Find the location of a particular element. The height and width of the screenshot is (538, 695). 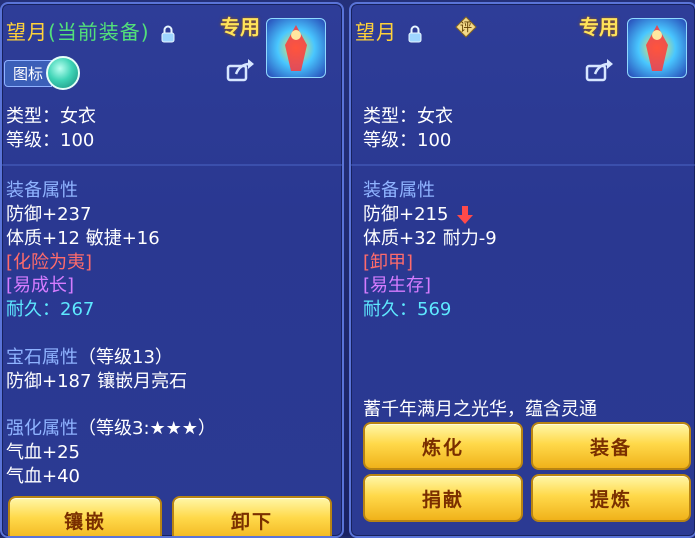

attribute-stats: 体质+32 耐力-9 is located at coordinates (430, 238).